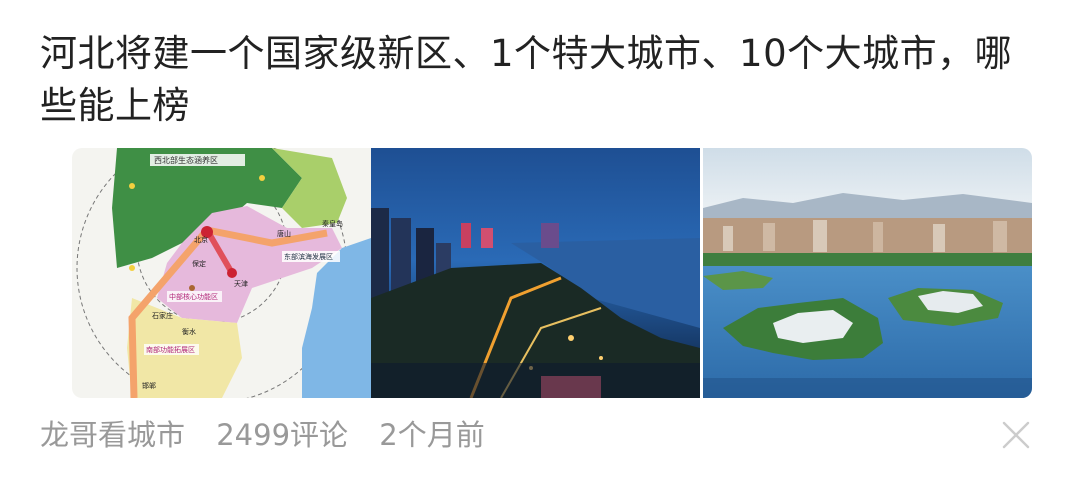  What do you see at coordinates (241, 284) in the screenshot?
I see `map-label-tianjin: 天津` at bounding box center [241, 284].